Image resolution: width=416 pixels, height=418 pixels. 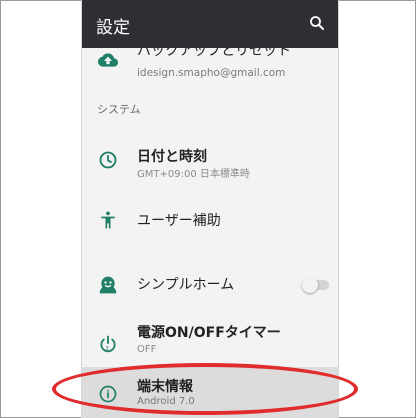 I want to click on section-header-system: システム, so click(x=119, y=109).